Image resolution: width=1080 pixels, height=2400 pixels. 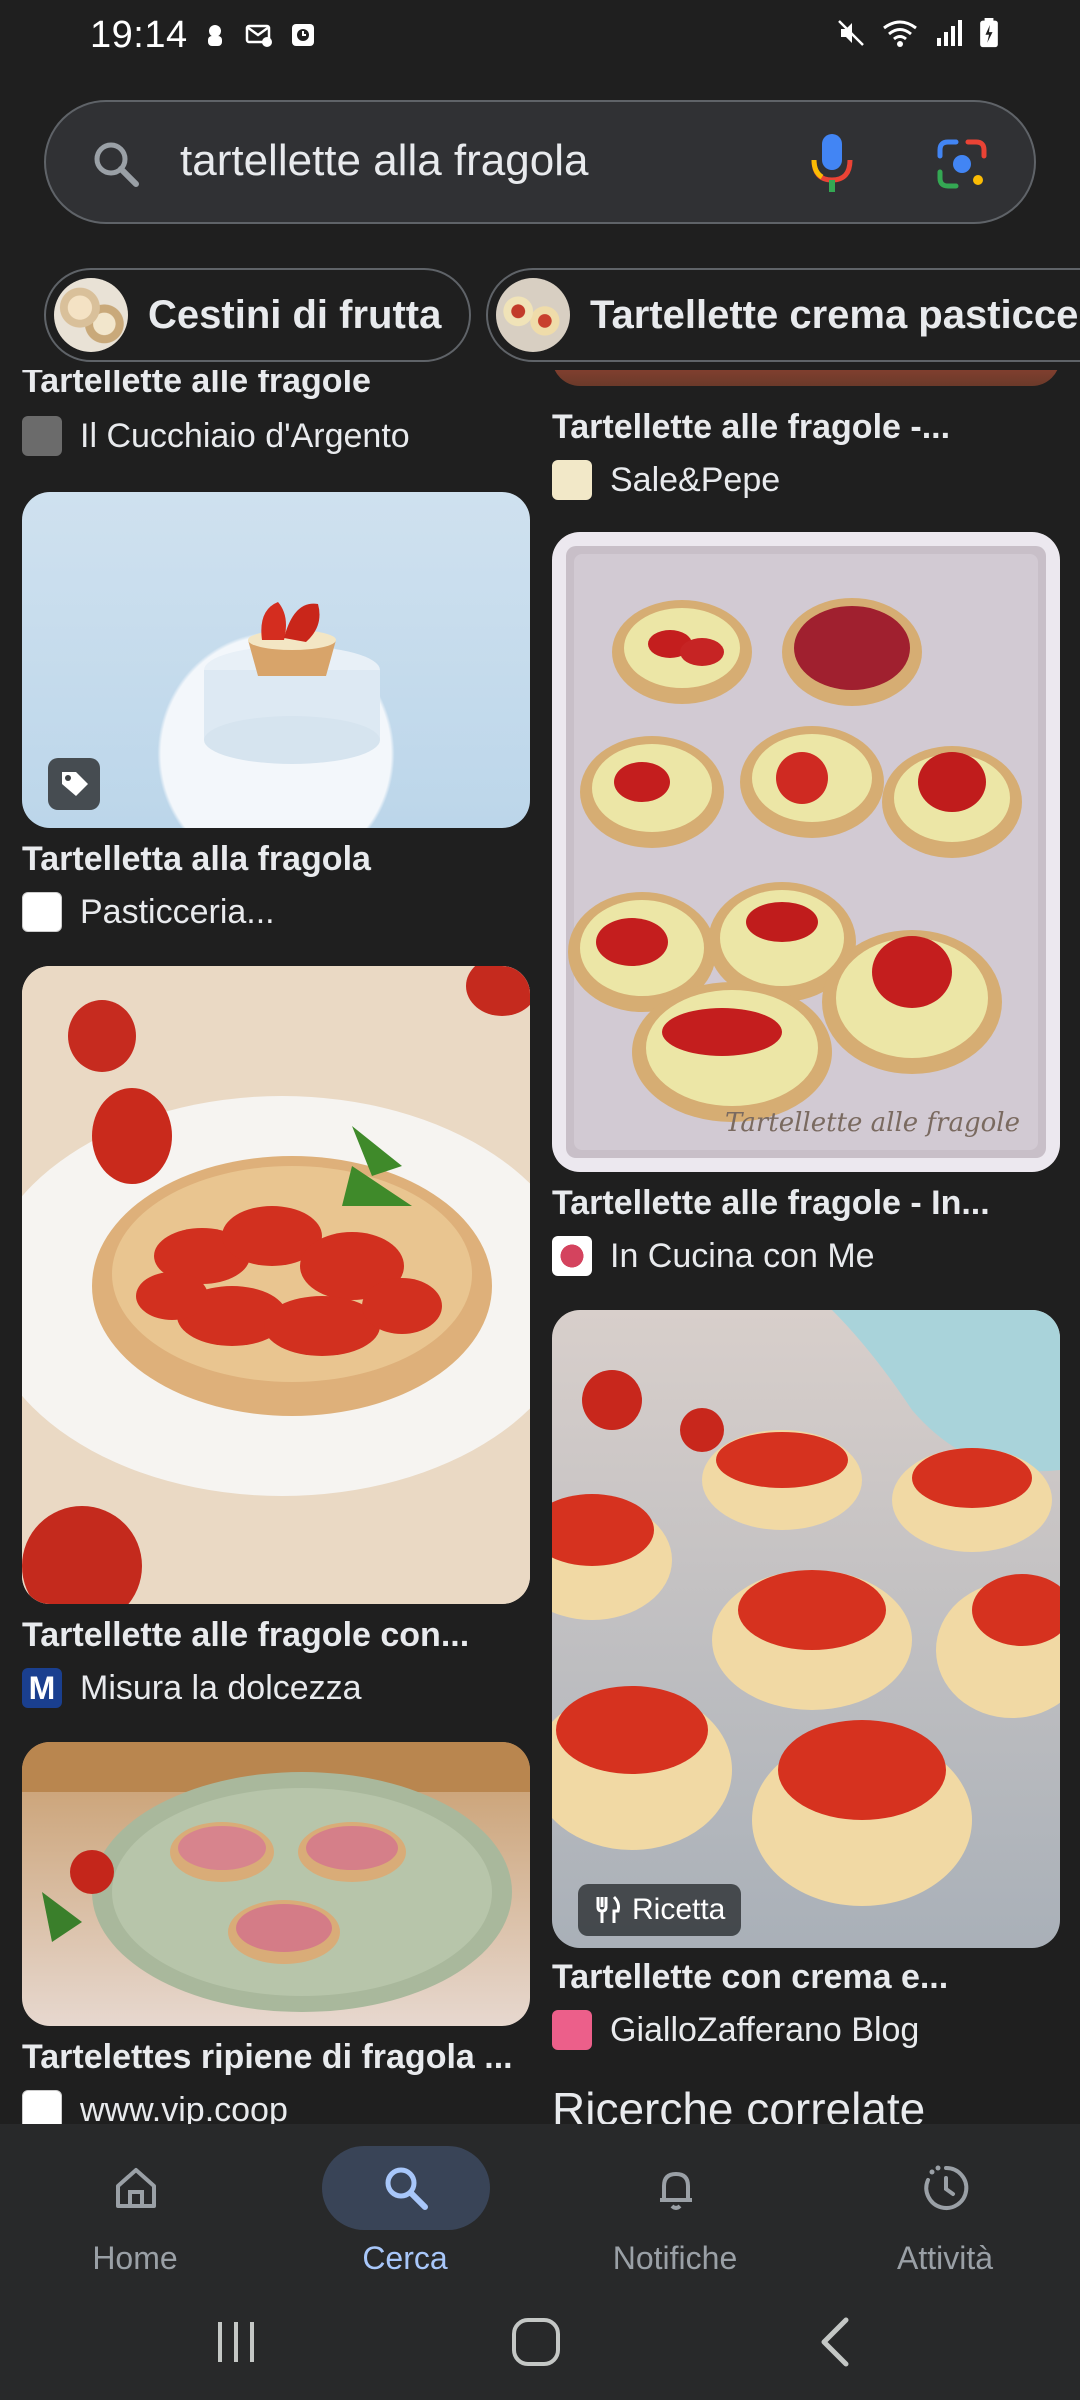 I want to click on home-button-icon, so click(x=536, y=2342).